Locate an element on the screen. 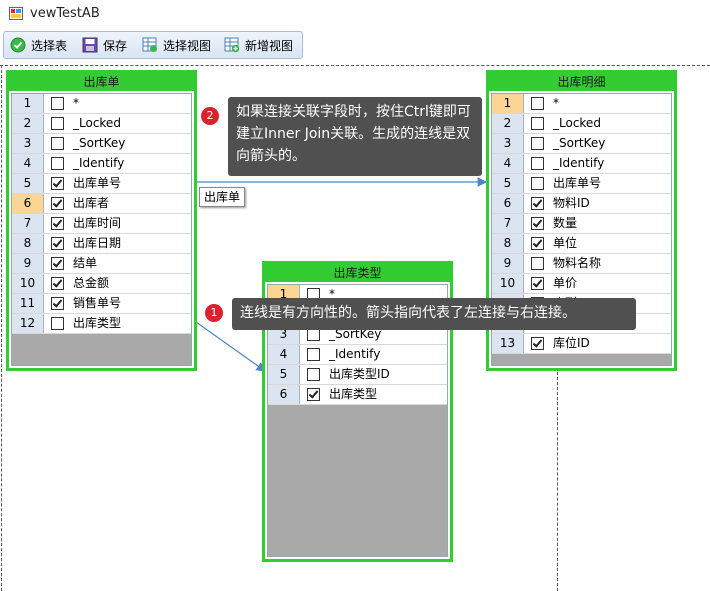  field-name: 出库类型ID is located at coordinates (359, 374).